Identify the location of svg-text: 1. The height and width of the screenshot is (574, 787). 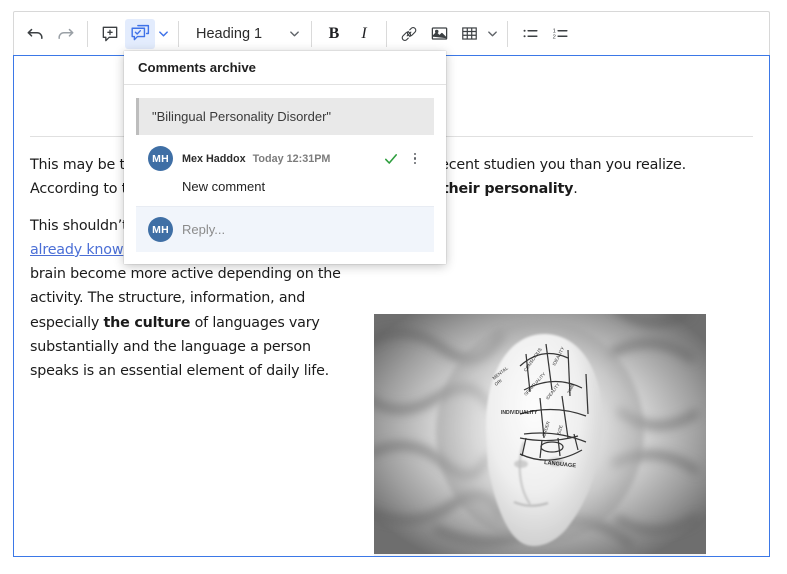
(553, 31).